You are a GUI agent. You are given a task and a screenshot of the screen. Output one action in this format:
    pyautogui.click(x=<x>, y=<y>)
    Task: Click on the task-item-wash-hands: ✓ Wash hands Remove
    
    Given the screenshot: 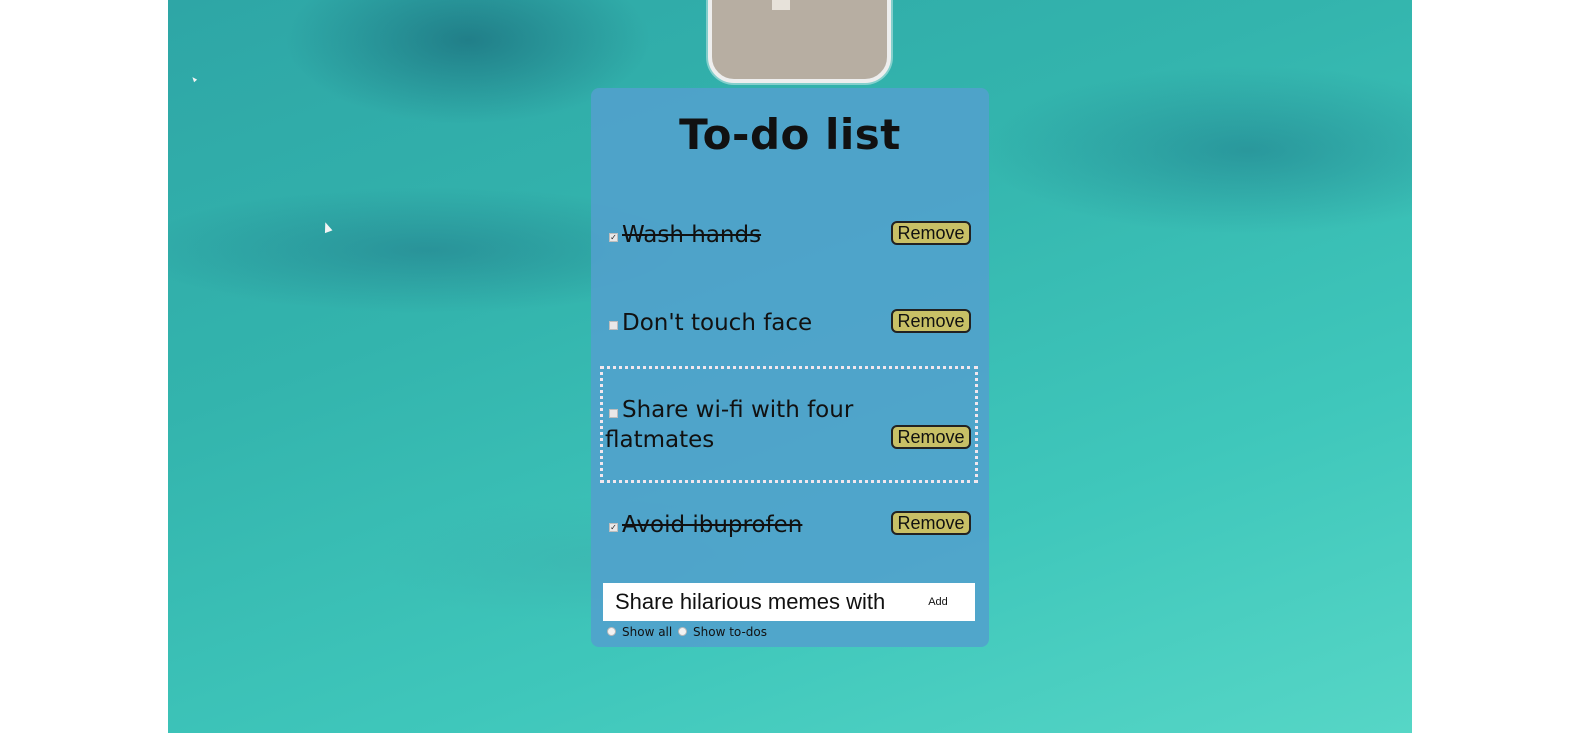 What is the action you would take?
    pyautogui.click(x=789, y=236)
    